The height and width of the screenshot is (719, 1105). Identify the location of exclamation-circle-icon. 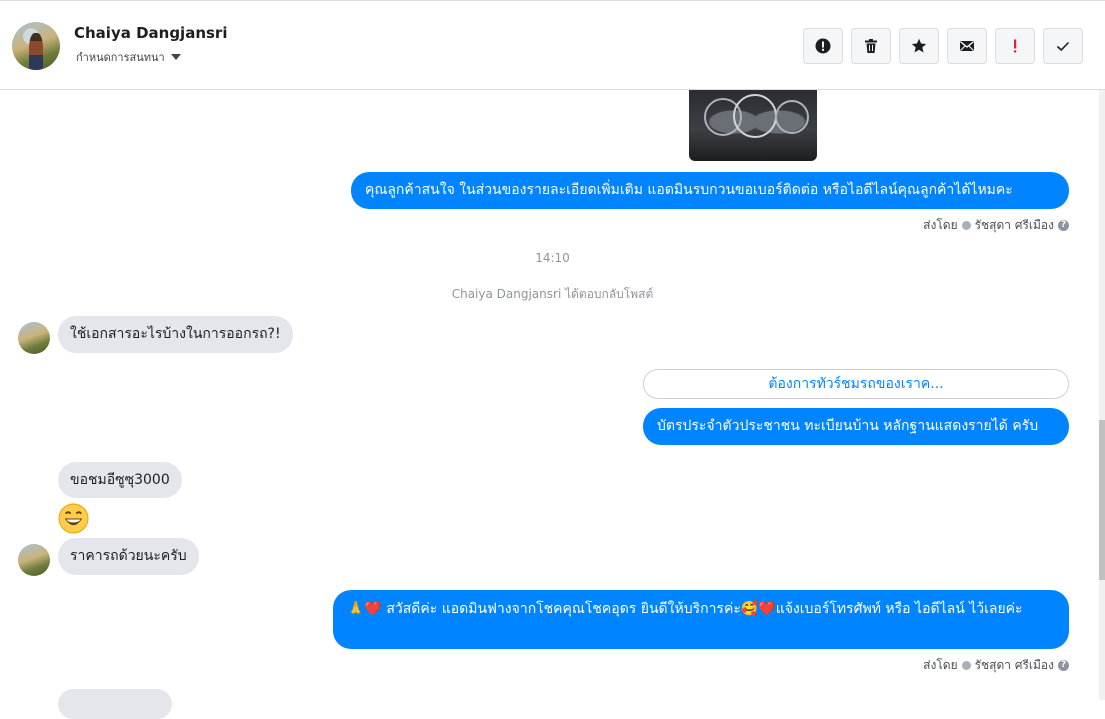
(823, 46).